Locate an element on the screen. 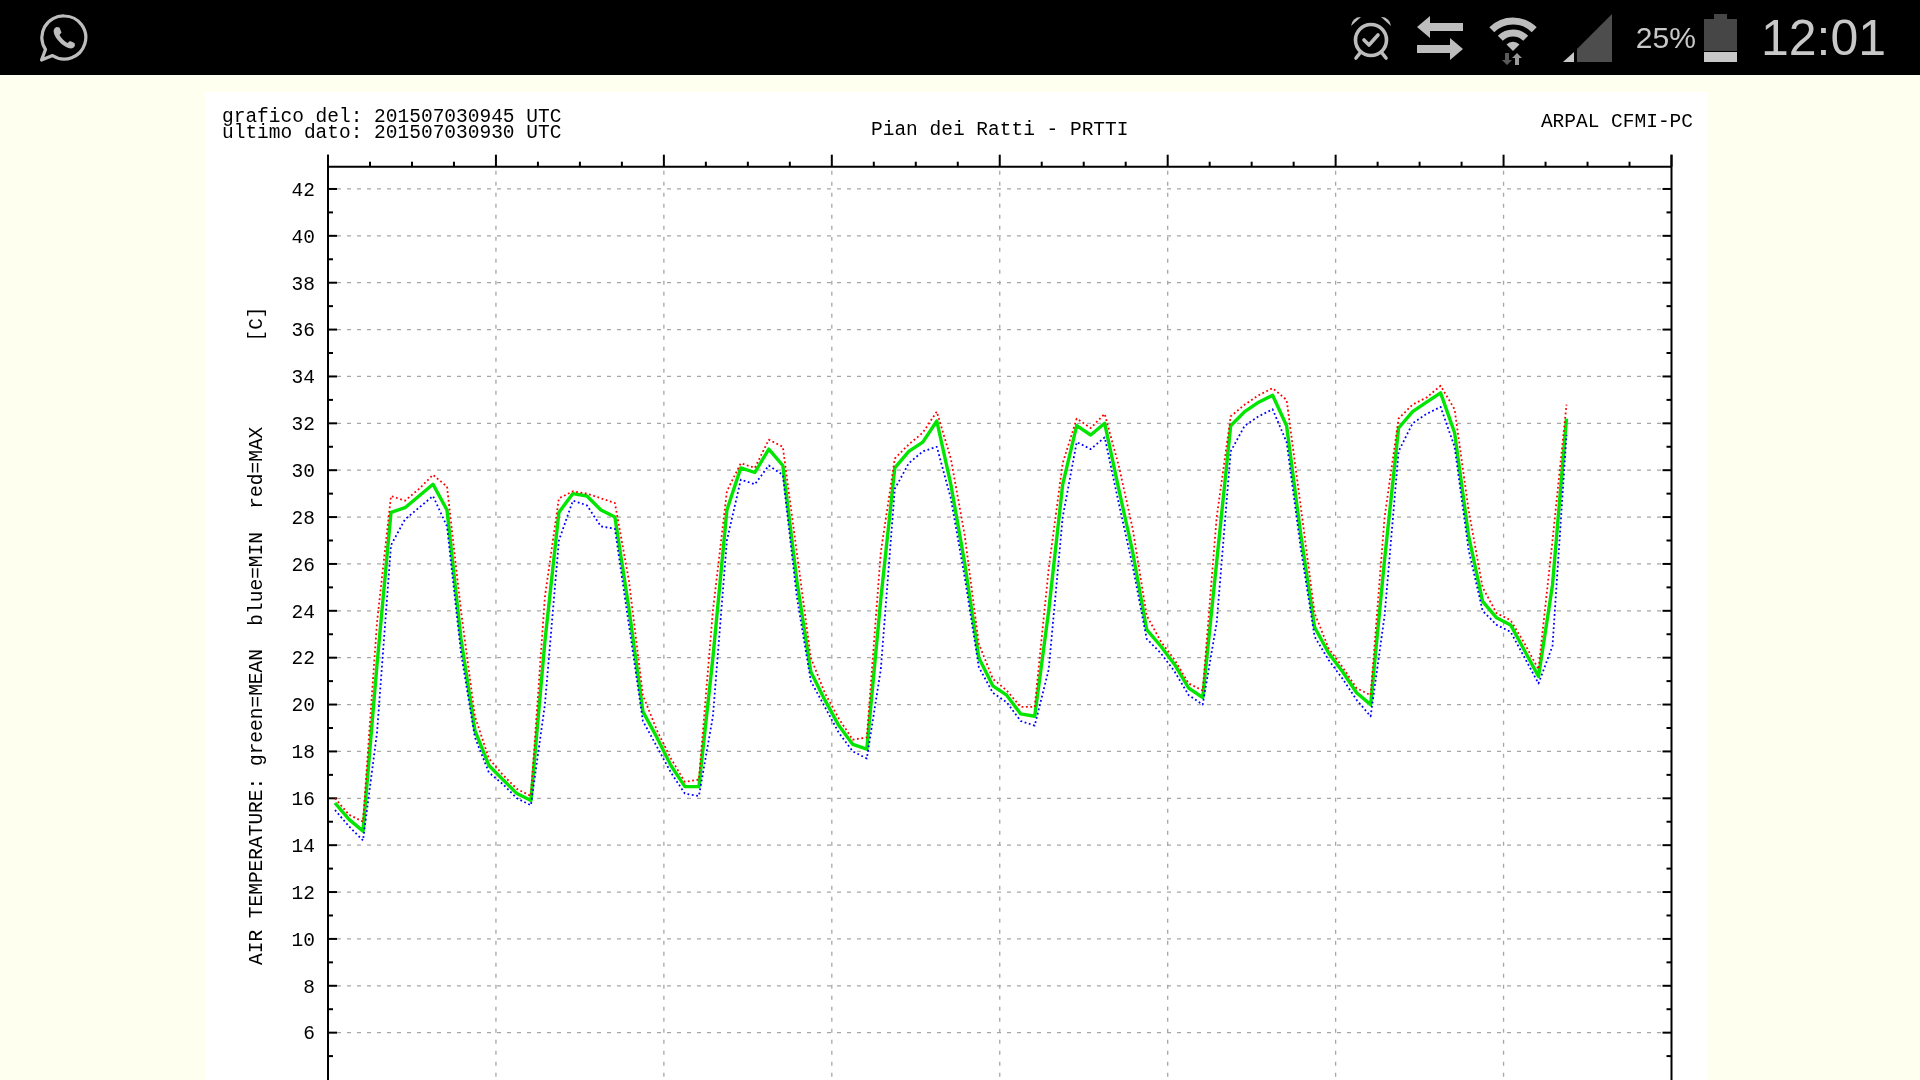  y-tick-label: 6 is located at coordinates (309, 1034).